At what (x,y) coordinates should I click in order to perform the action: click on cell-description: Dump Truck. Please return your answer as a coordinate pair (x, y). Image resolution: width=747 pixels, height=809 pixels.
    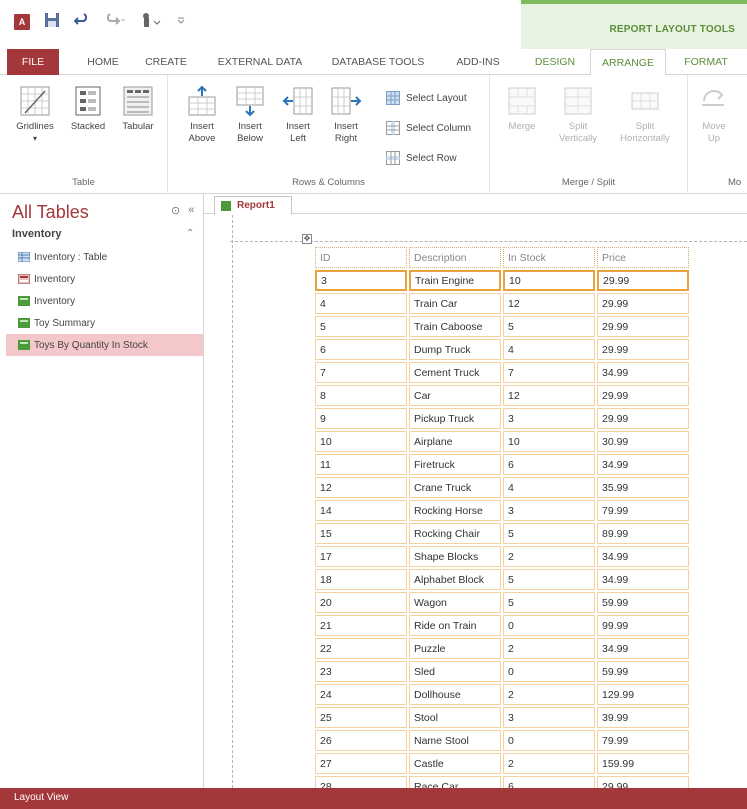
    Looking at the image, I should click on (455, 349).